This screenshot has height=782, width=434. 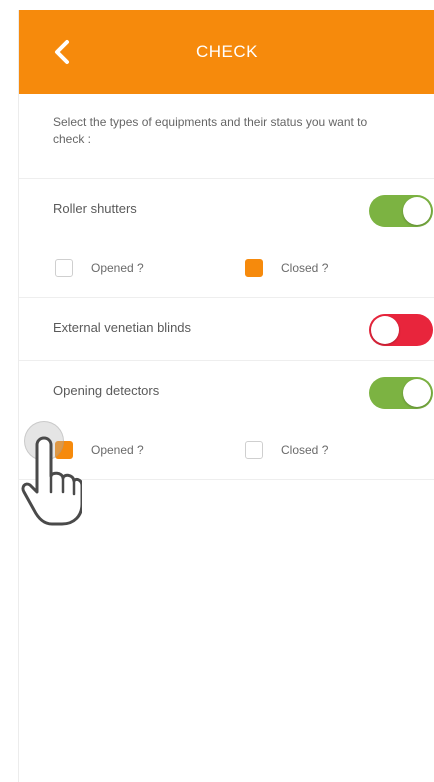 I want to click on detectors-closed-checkbox, so click(x=254, y=450).